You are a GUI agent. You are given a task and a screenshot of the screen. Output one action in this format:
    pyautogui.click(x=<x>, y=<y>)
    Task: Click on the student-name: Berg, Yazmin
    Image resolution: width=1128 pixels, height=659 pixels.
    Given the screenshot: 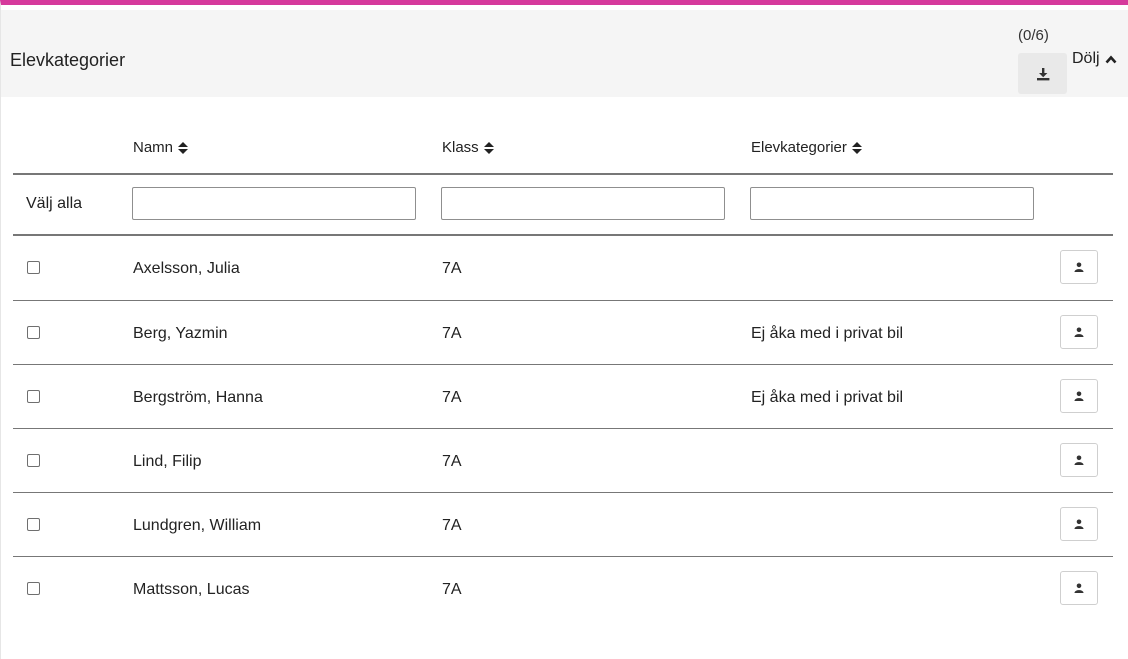 What is the action you would take?
    pyautogui.click(x=180, y=333)
    